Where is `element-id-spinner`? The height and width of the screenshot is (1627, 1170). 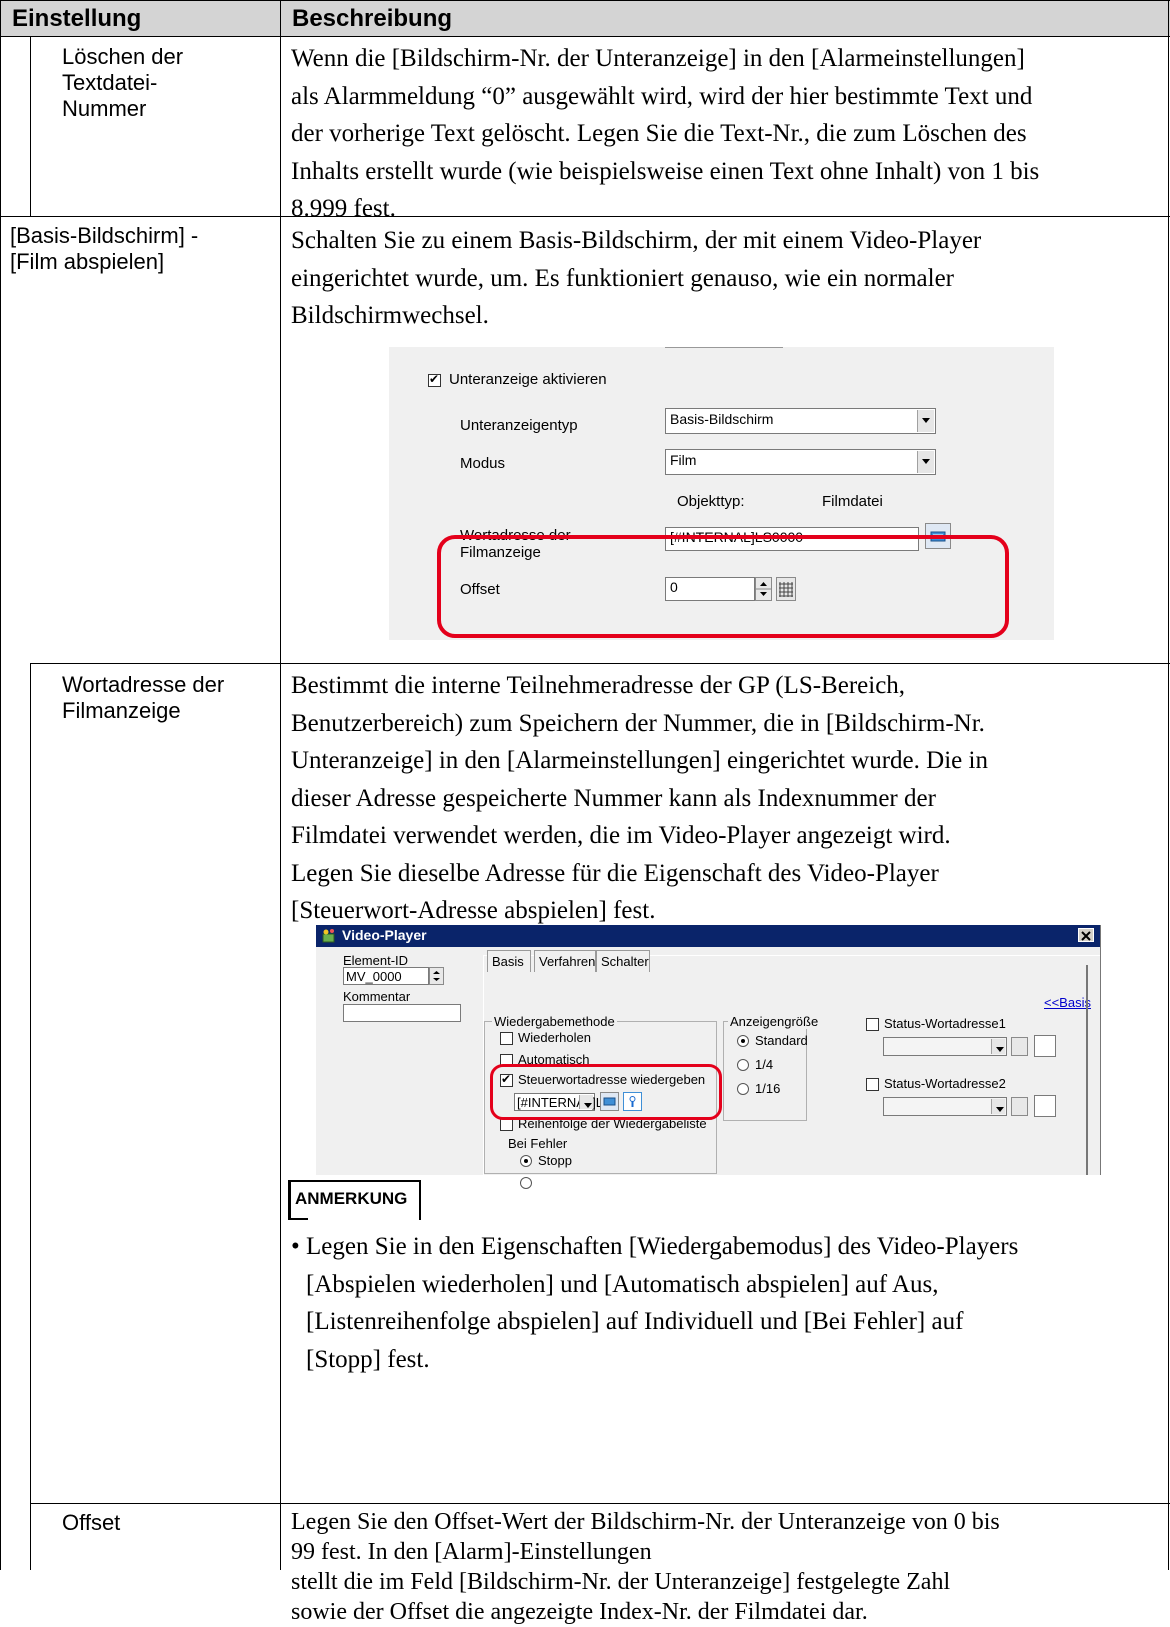
element-id-spinner is located at coordinates (436, 976).